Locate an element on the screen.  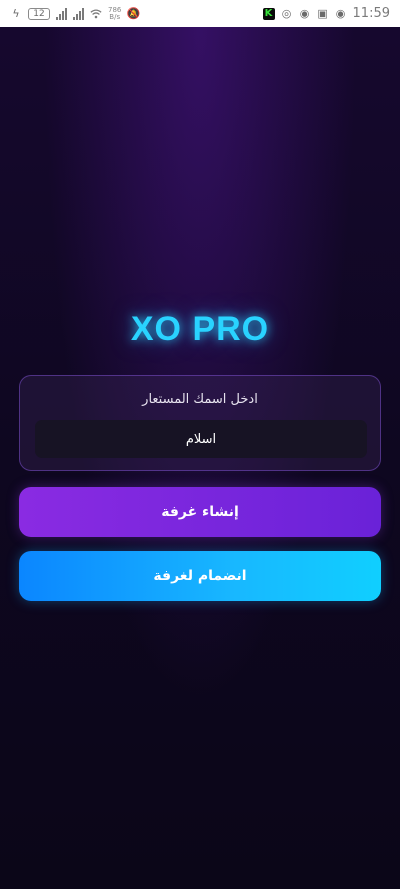
net-speed: 786 B/s is located at coordinates (115, 13).